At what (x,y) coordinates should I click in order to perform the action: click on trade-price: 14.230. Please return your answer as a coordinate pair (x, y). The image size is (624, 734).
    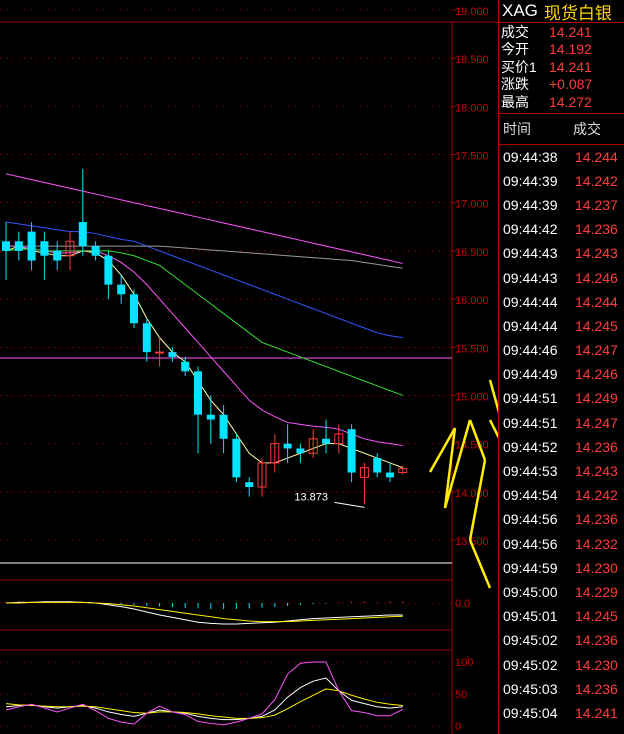
    Looking at the image, I should click on (596, 664).